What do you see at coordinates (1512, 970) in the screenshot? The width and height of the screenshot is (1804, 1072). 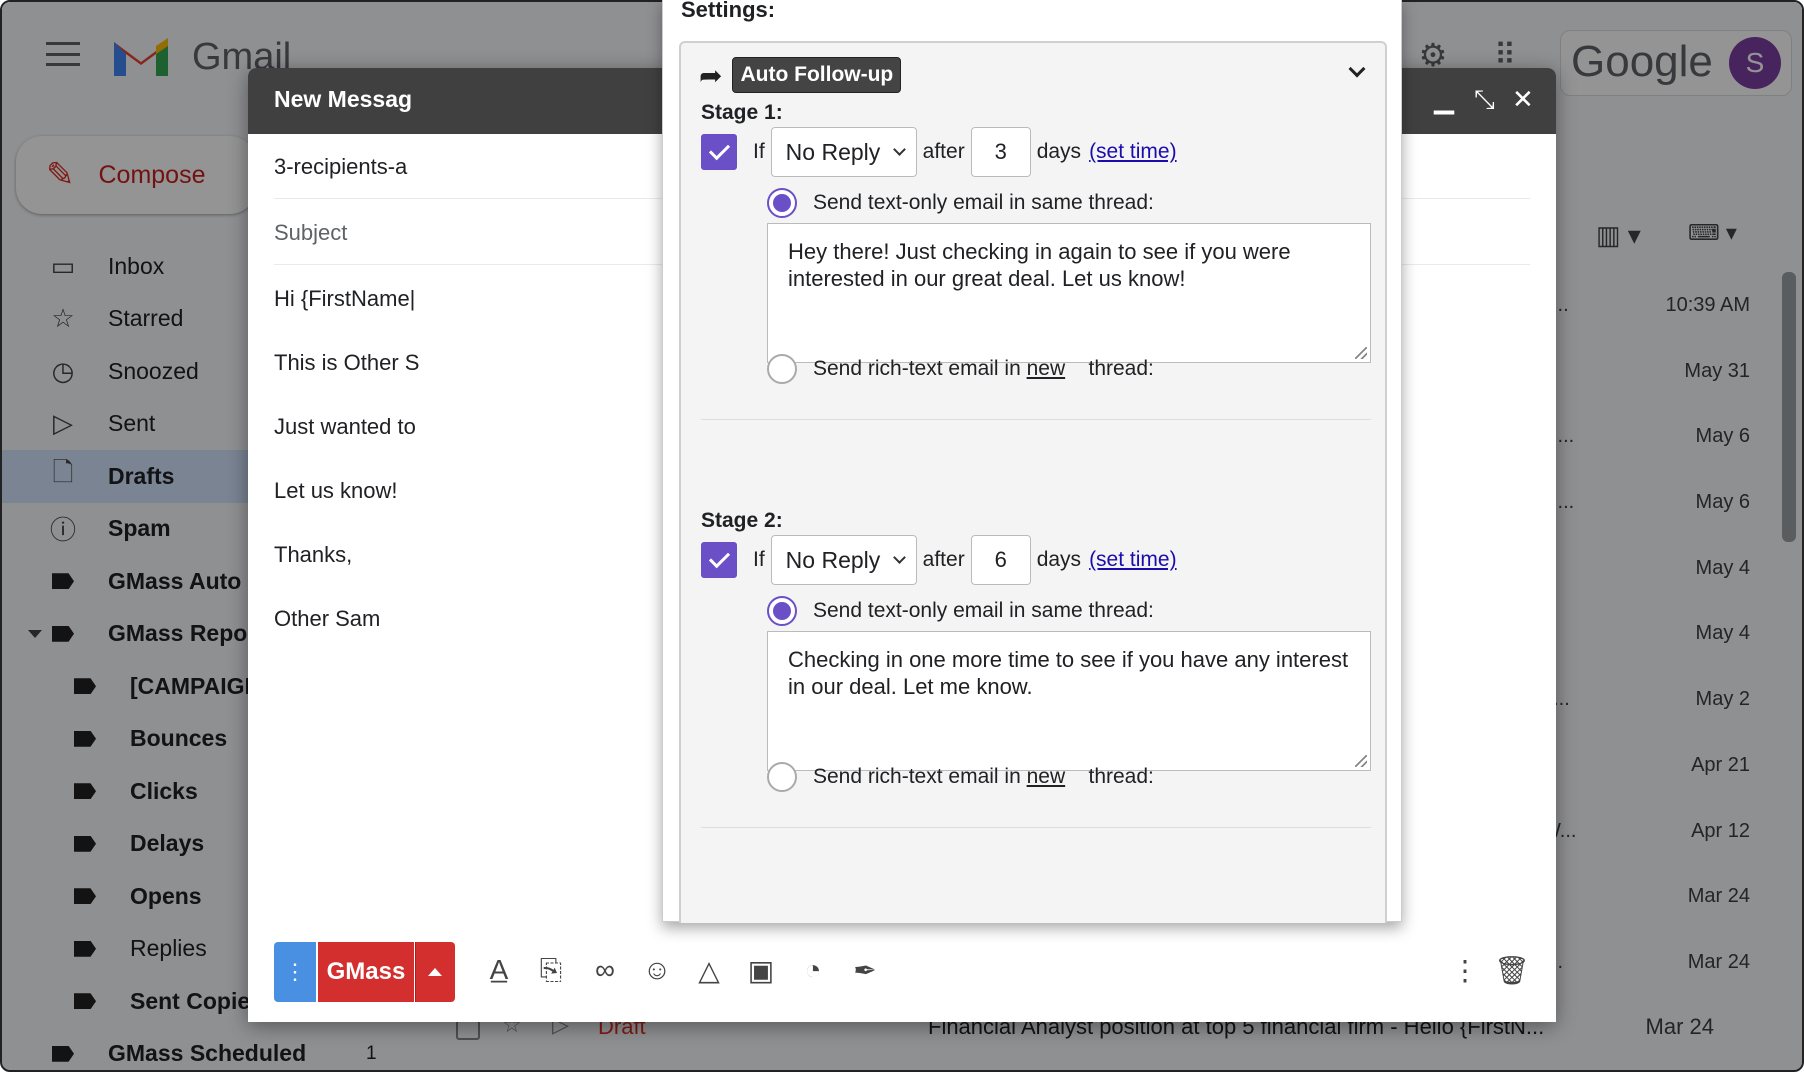 I see `discard-trash-icon: 🗑` at bounding box center [1512, 970].